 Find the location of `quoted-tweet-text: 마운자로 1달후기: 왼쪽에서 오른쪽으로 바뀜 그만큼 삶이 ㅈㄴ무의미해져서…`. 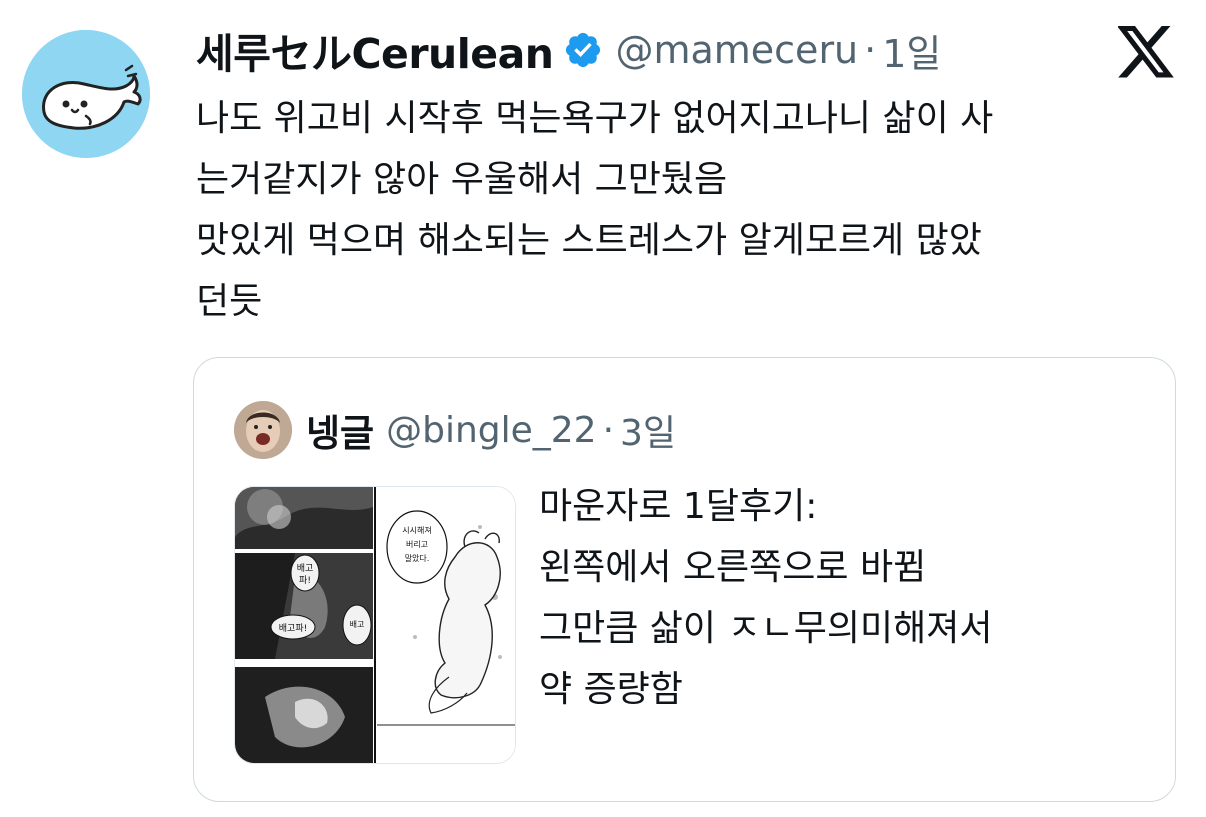

quoted-tweet-text: 마운자로 1달후기: 왼쪽에서 오른쪽으로 바뀜 그만큼 삶이 ㅈㄴ무의미해져서… is located at coordinates (839, 598).